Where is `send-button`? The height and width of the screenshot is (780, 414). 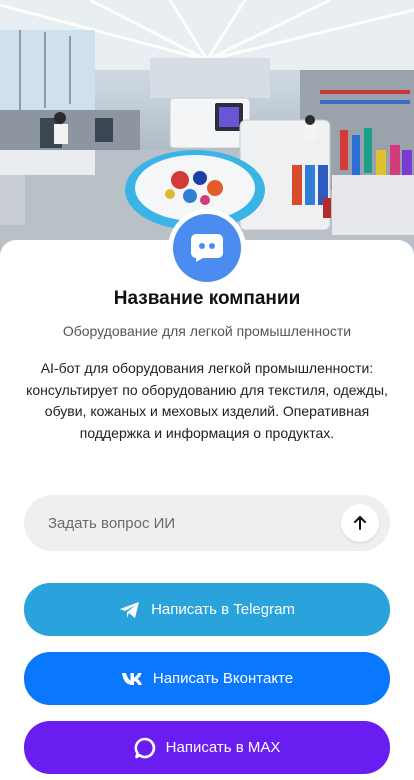 send-button is located at coordinates (360, 523).